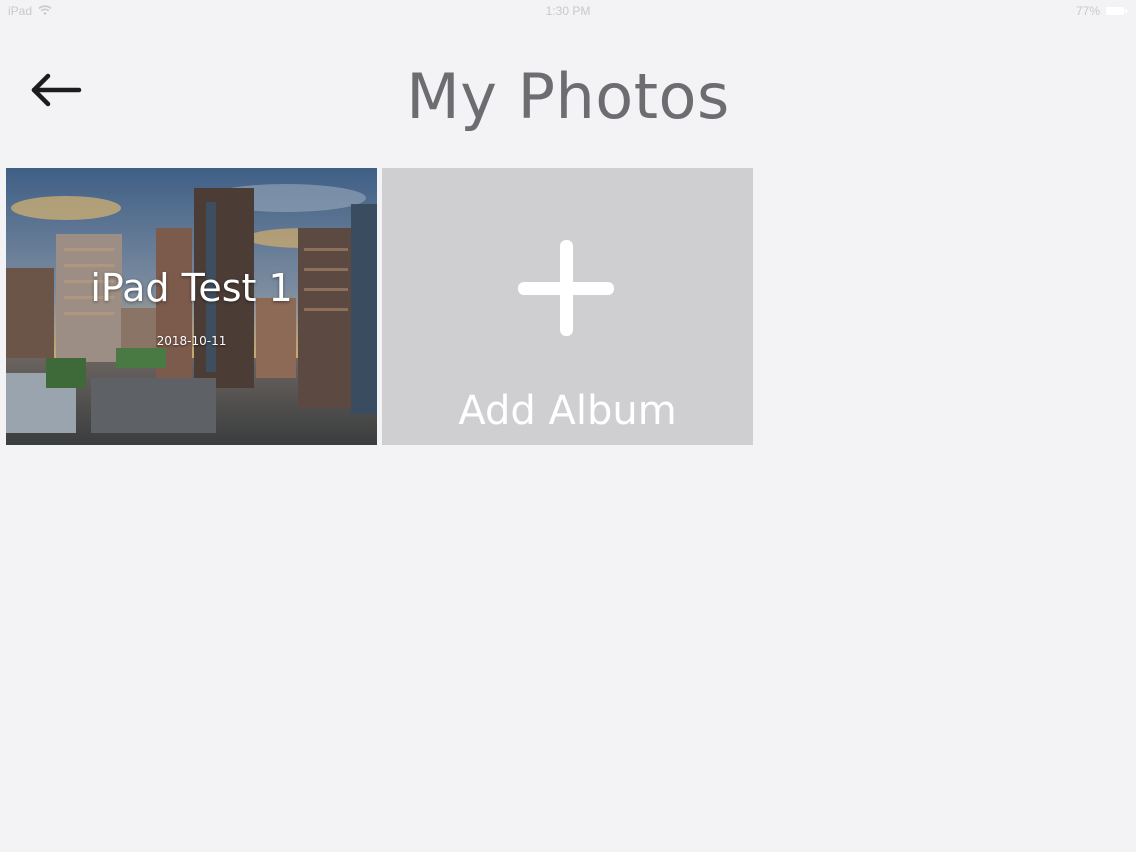  I want to click on header: My Photos, so click(568, 95).